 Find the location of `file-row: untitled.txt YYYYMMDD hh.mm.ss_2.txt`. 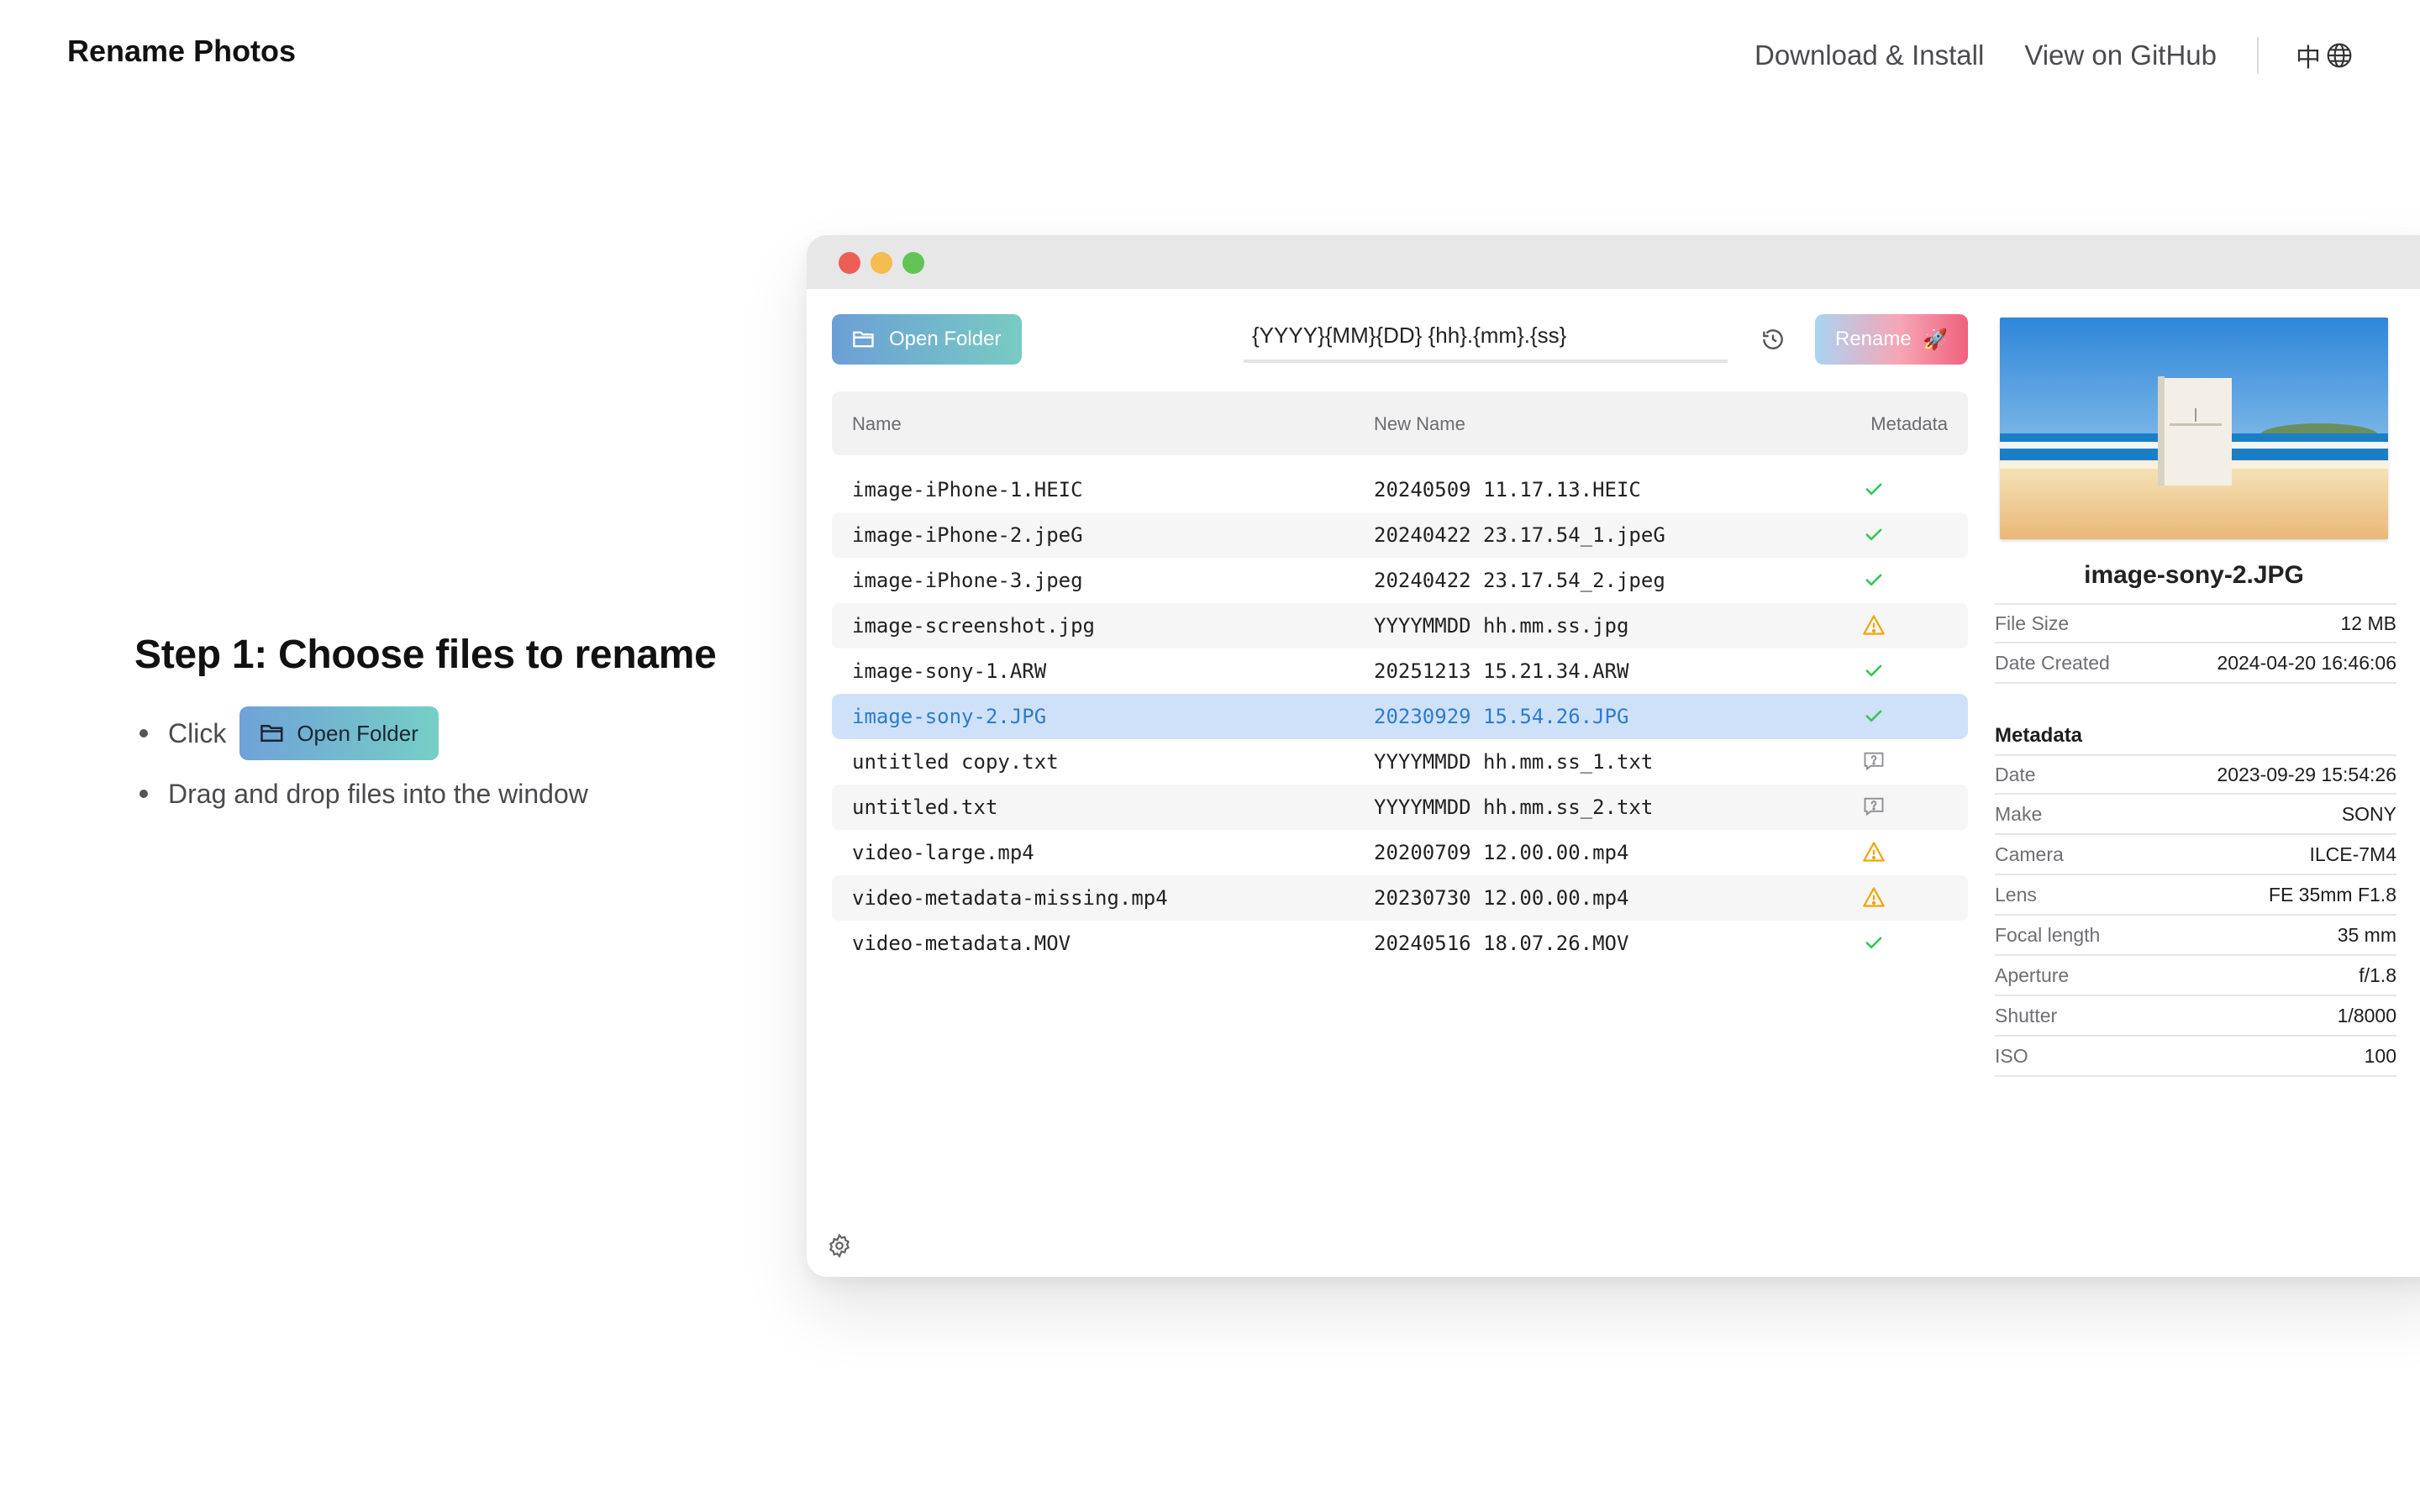

file-row: untitled.txt YYYYMMDD hh.mm.ss_2.txt is located at coordinates (1400, 807).